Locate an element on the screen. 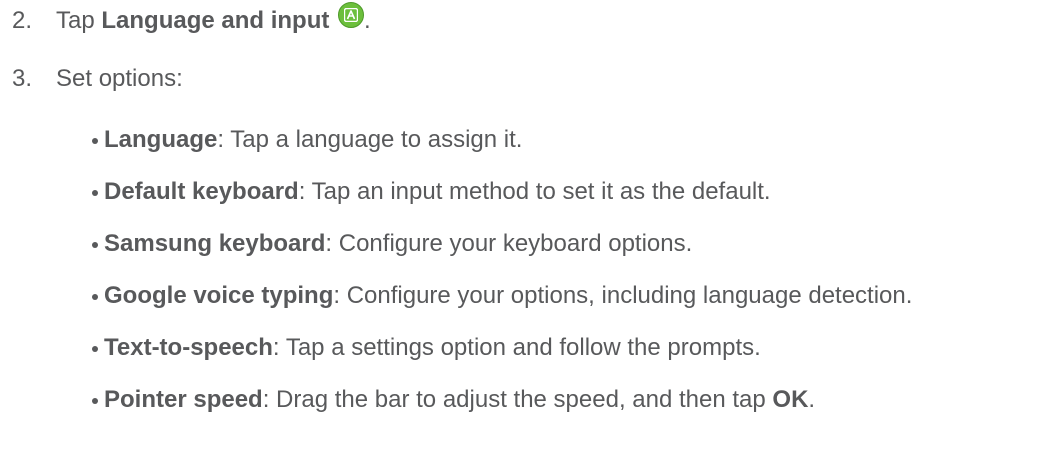 The height and width of the screenshot is (469, 1062). option-description: : Configure your keyboard options. is located at coordinates (509, 243).